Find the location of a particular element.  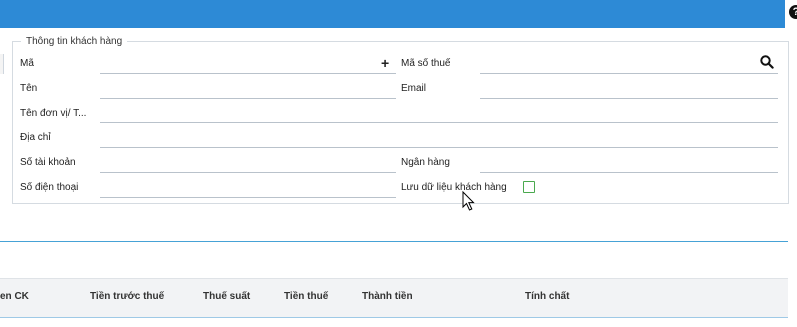

ngan-hang-field is located at coordinates (629, 172).